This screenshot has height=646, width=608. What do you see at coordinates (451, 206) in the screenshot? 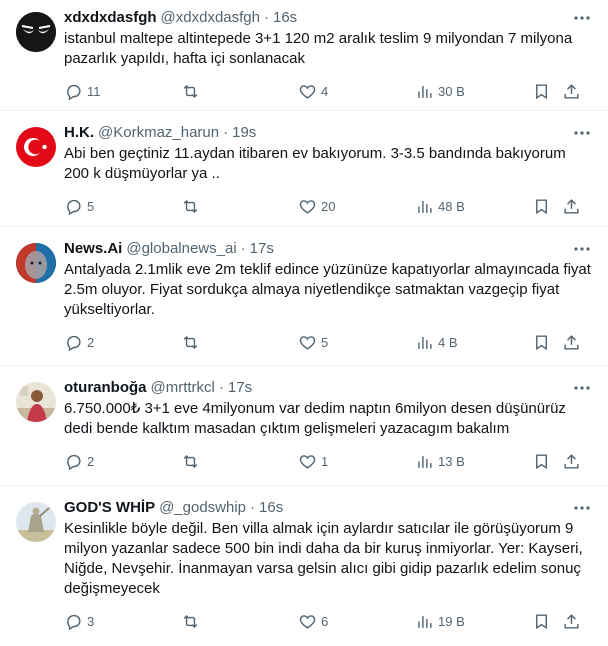
I see `view-count: 48 B` at bounding box center [451, 206].